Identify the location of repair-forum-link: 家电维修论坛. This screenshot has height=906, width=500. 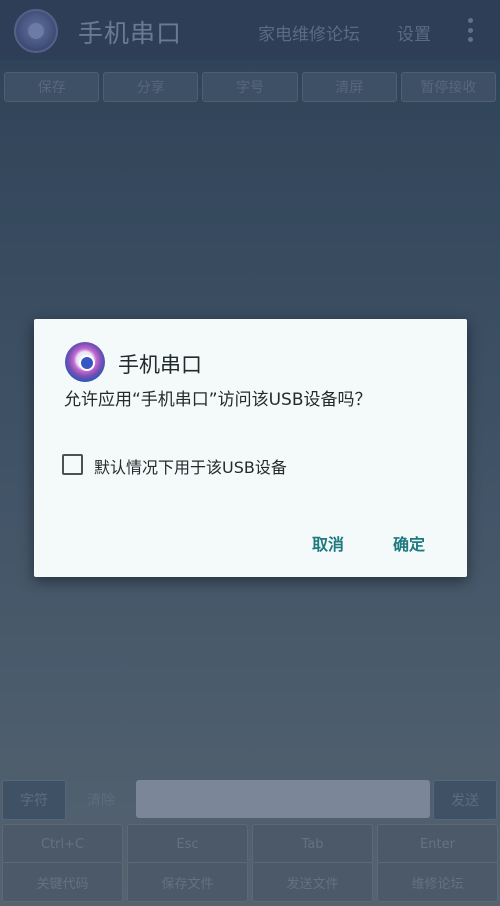
(309, 32).